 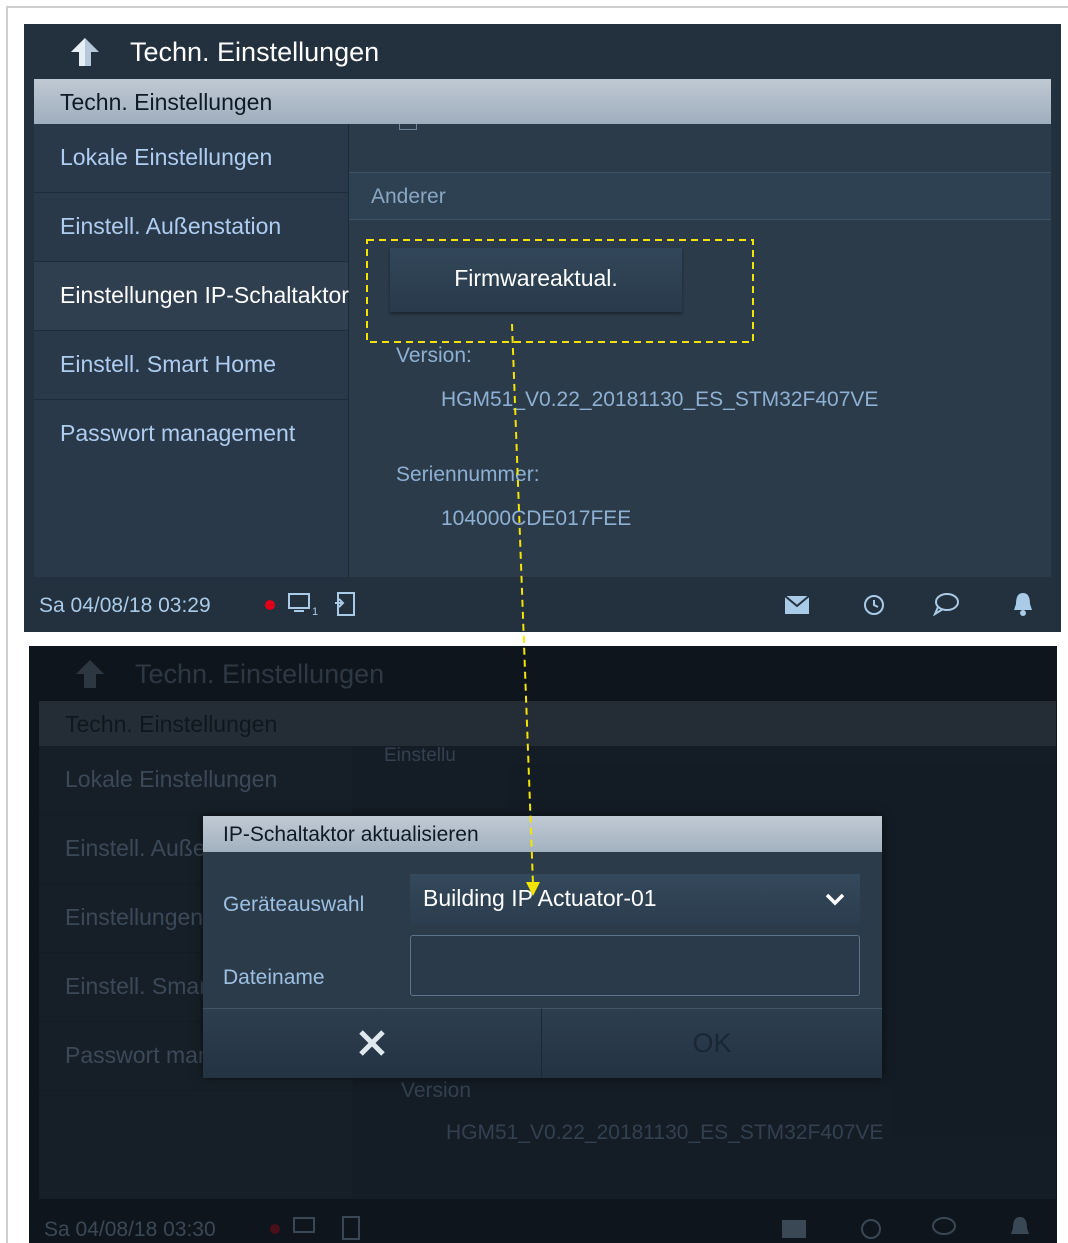 I want to click on status-datetime: Sa 04/08/18 03:30, so click(x=130, y=1229).